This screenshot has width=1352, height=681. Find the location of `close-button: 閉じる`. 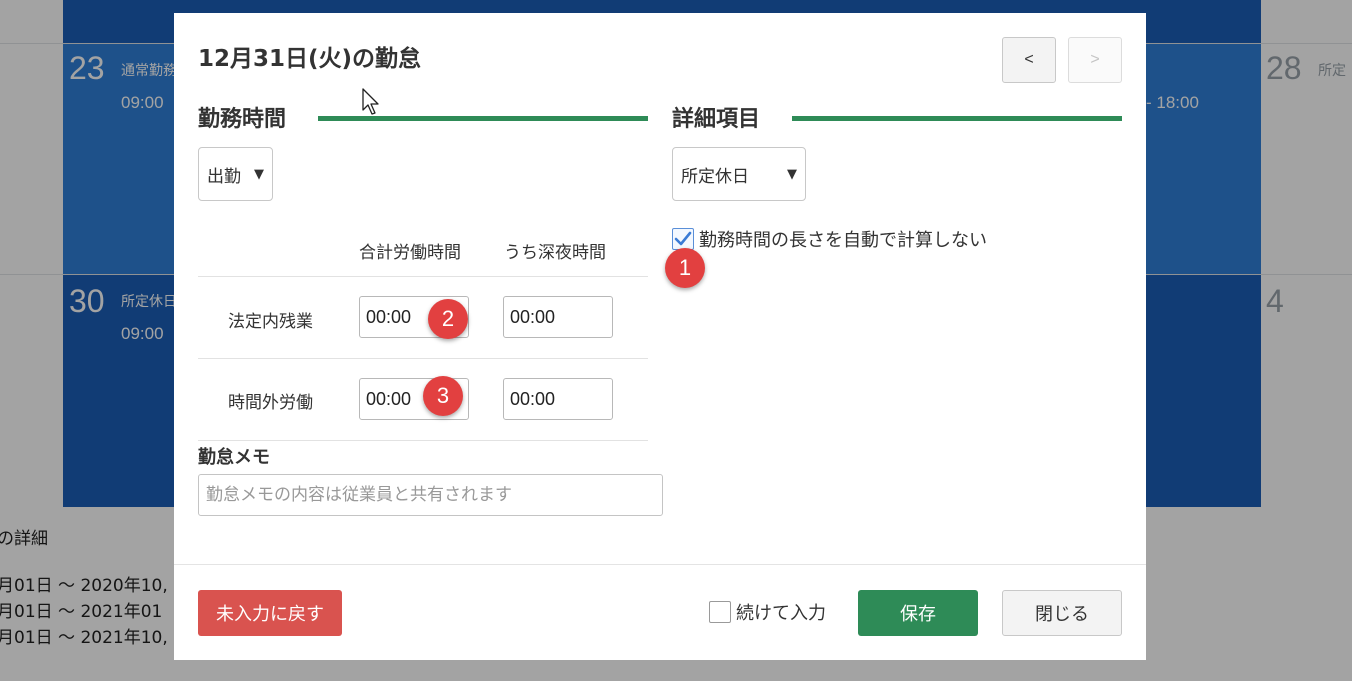

close-button: 閉じる is located at coordinates (1062, 613).